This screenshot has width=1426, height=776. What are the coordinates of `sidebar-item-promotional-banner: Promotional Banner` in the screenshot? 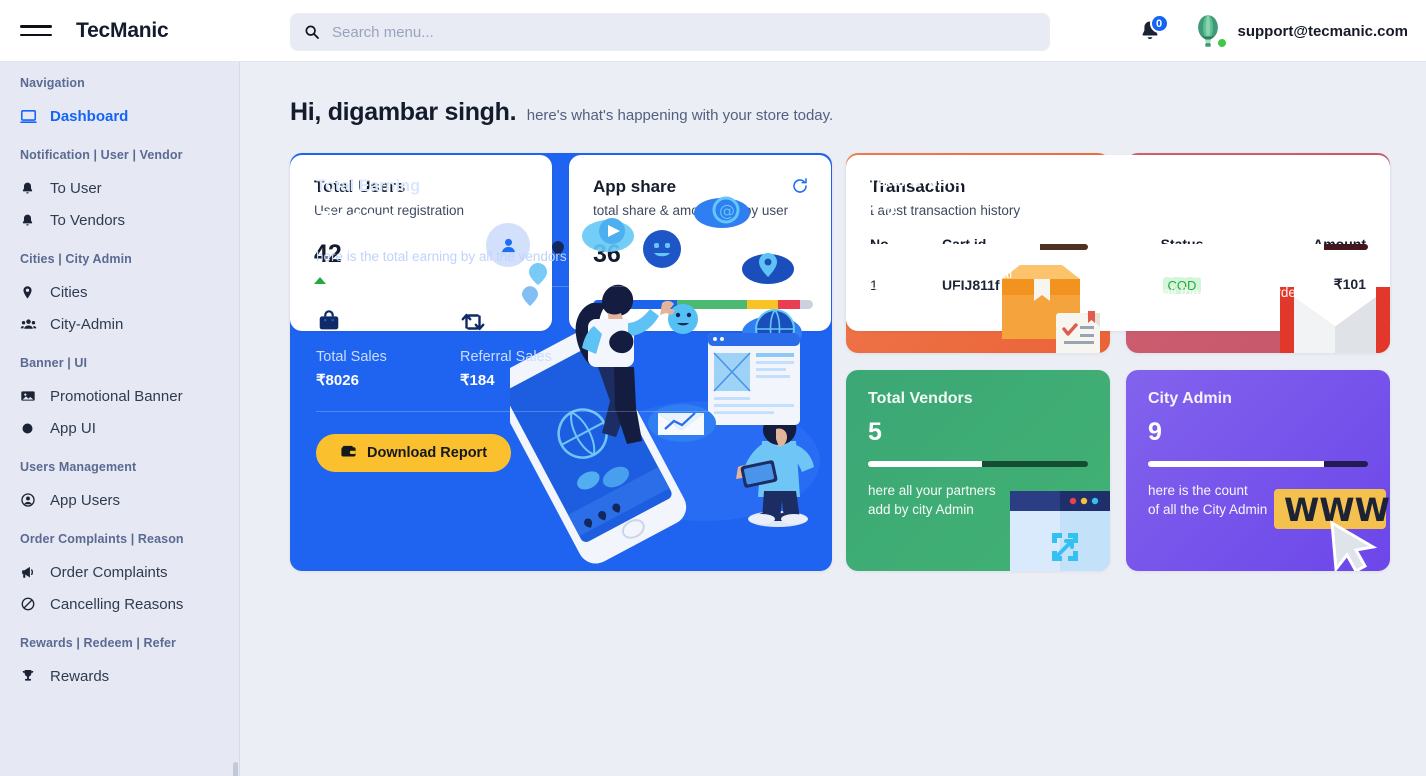 It's located at (119, 396).